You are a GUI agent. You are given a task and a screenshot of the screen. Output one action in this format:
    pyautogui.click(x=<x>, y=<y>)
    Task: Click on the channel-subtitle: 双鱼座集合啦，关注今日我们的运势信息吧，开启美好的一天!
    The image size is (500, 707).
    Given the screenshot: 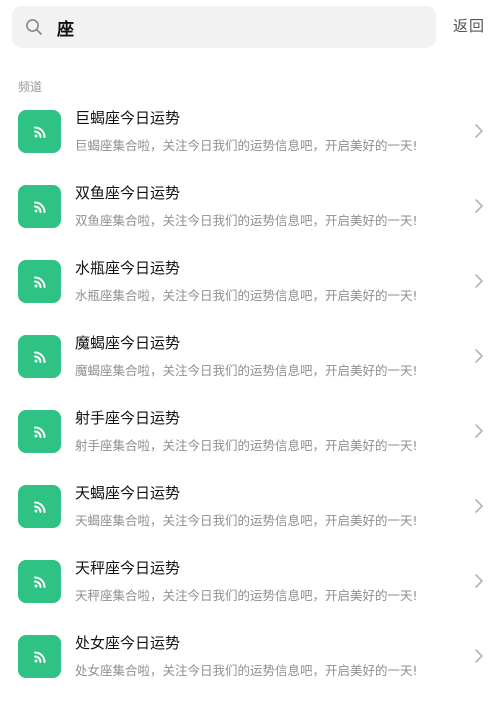 What is the action you would take?
    pyautogui.click(x=246, y=220)
    